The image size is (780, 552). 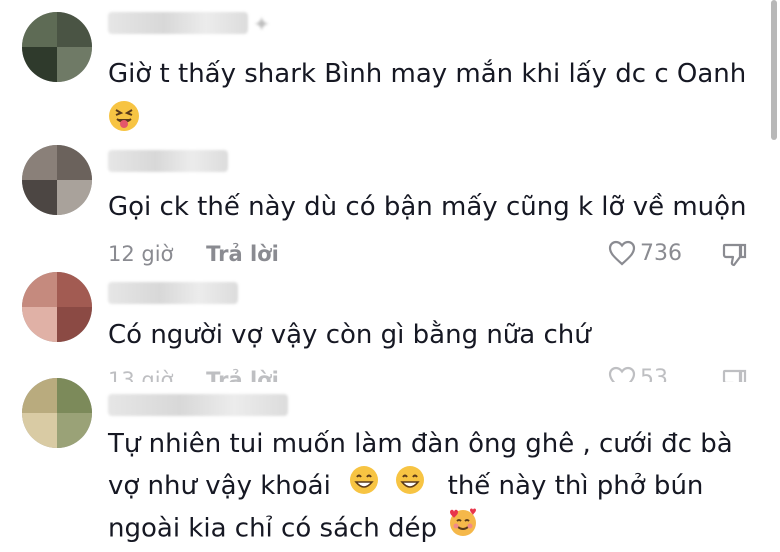 I want to click on smiling-face-with-hearts-emoji, so click(x=463, y=529).